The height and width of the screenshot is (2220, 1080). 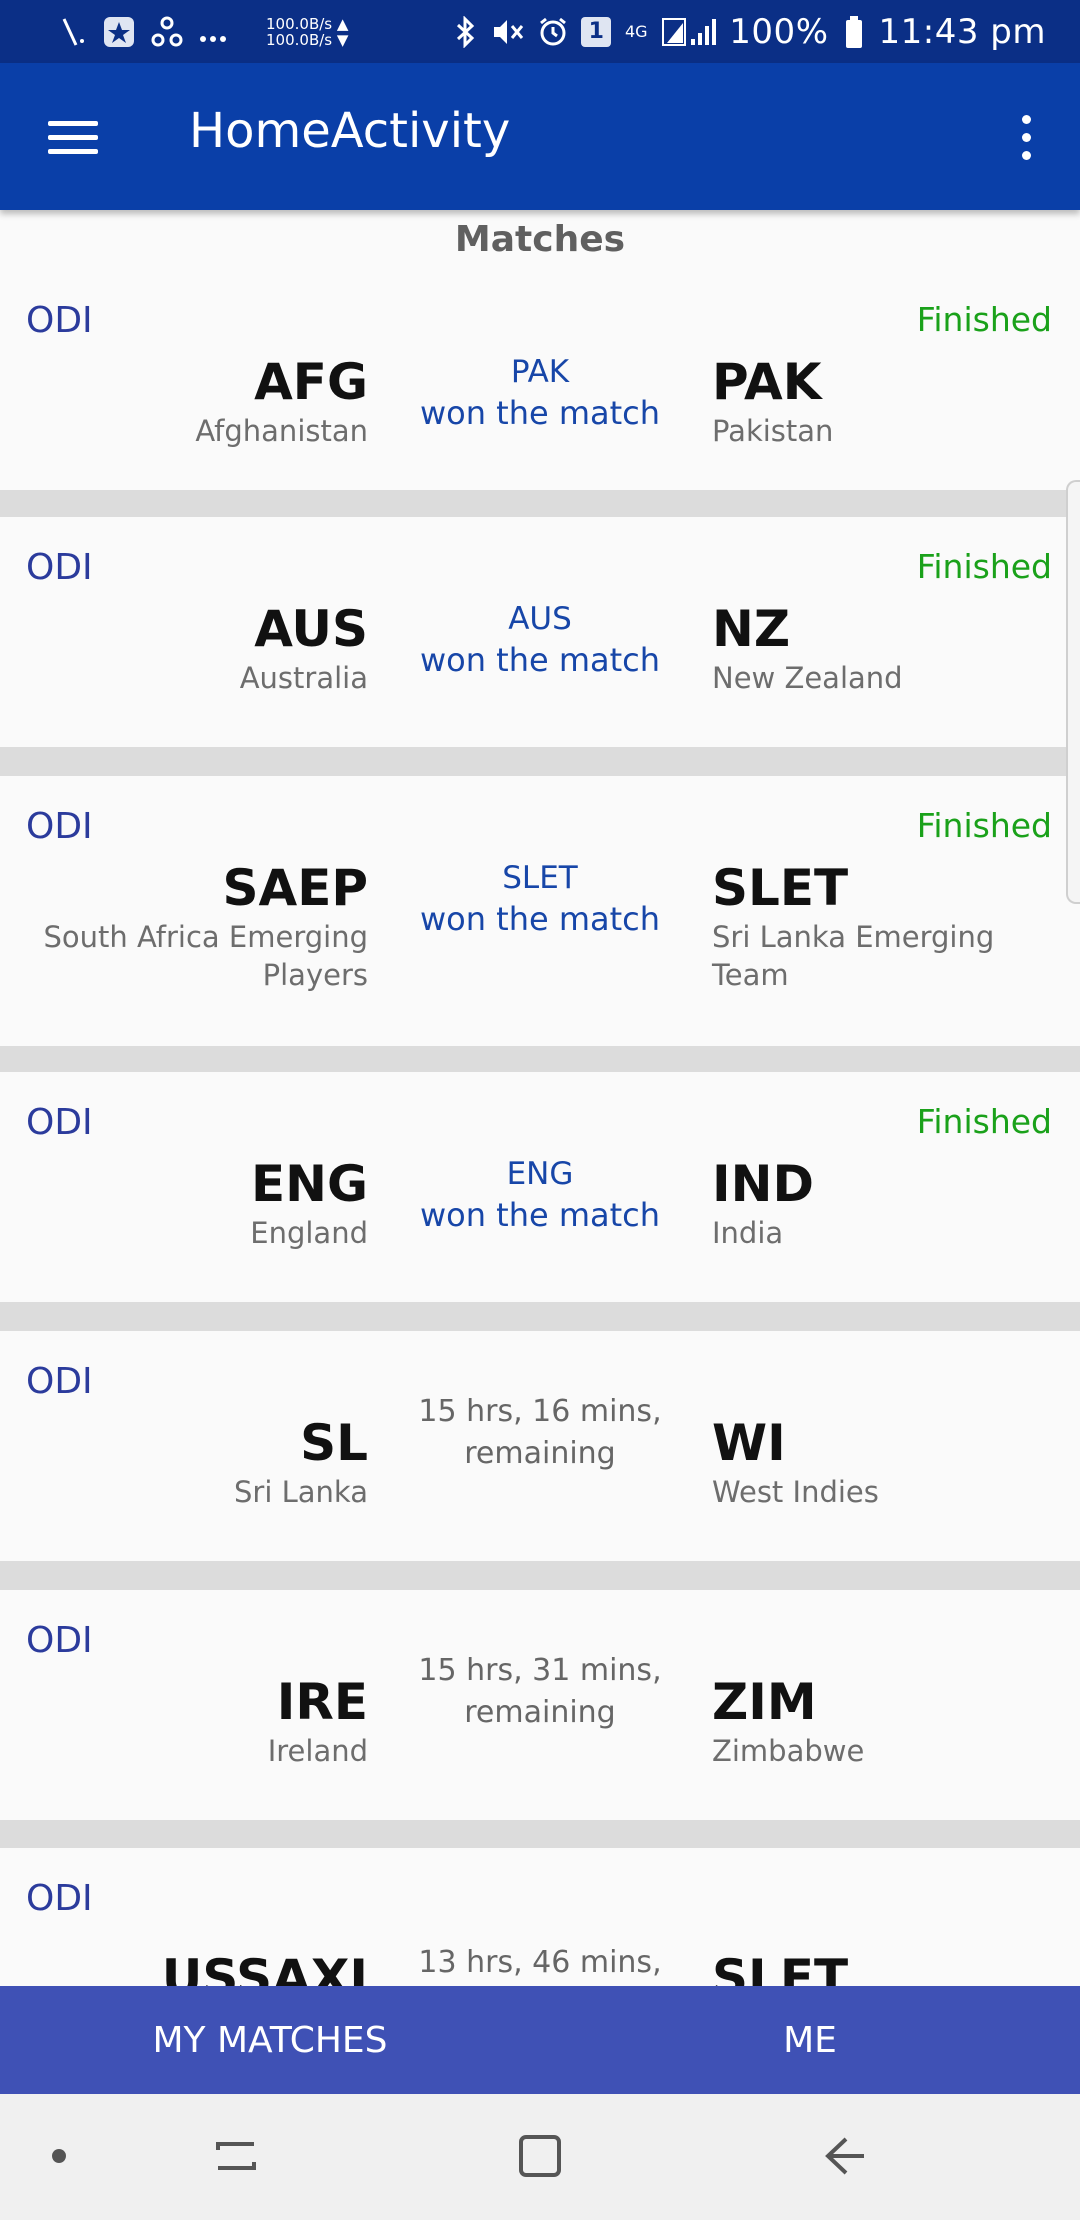 I want to click on team2-name: New Zealand, so click(x=807, y=678).